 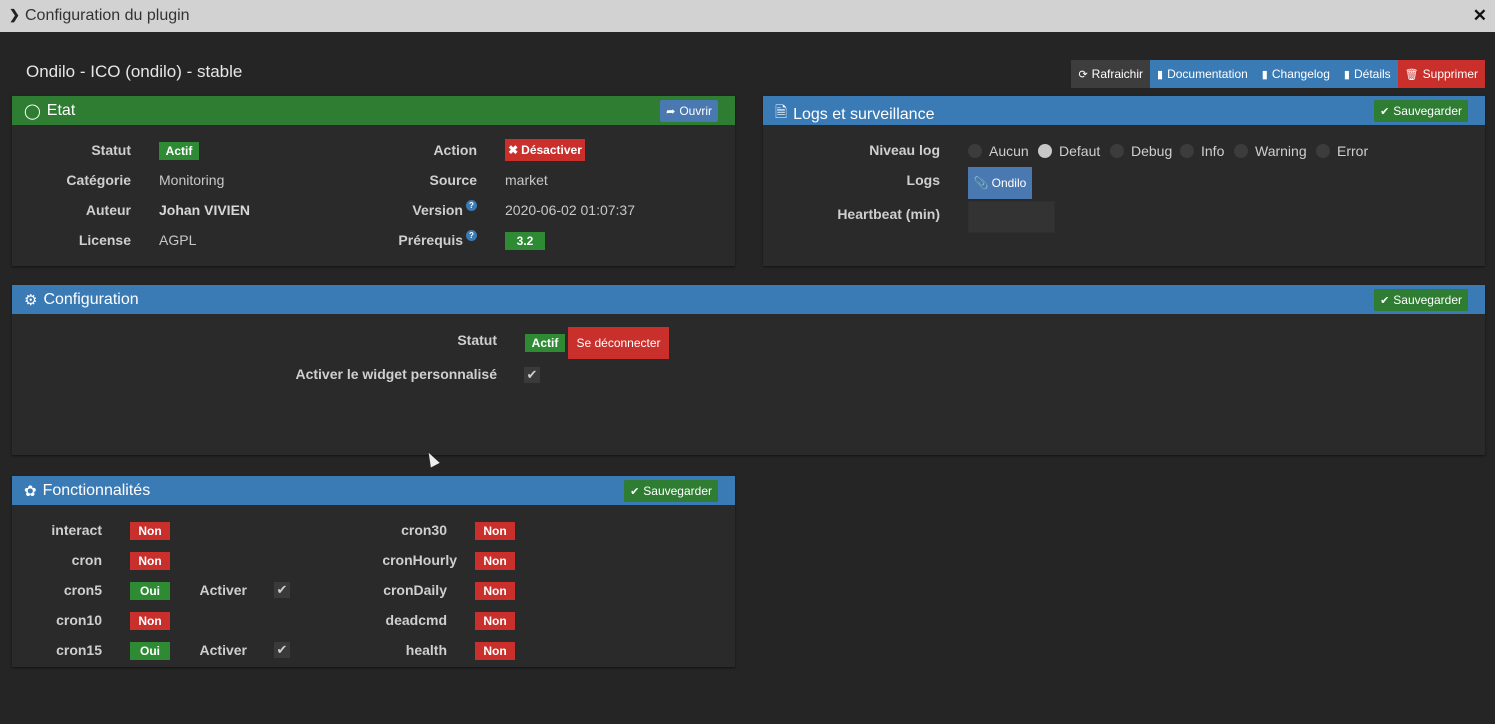 What do you see at coordinates (532, 375) in the screenshot?
I see `widget-checkbox: ✔` at bounding box center [532, 375].